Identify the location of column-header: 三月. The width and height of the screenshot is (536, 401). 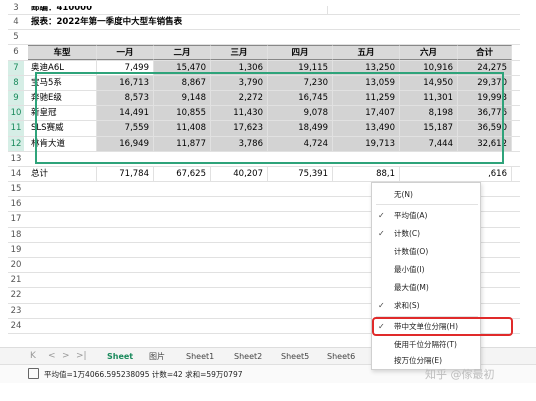
(239, 52).